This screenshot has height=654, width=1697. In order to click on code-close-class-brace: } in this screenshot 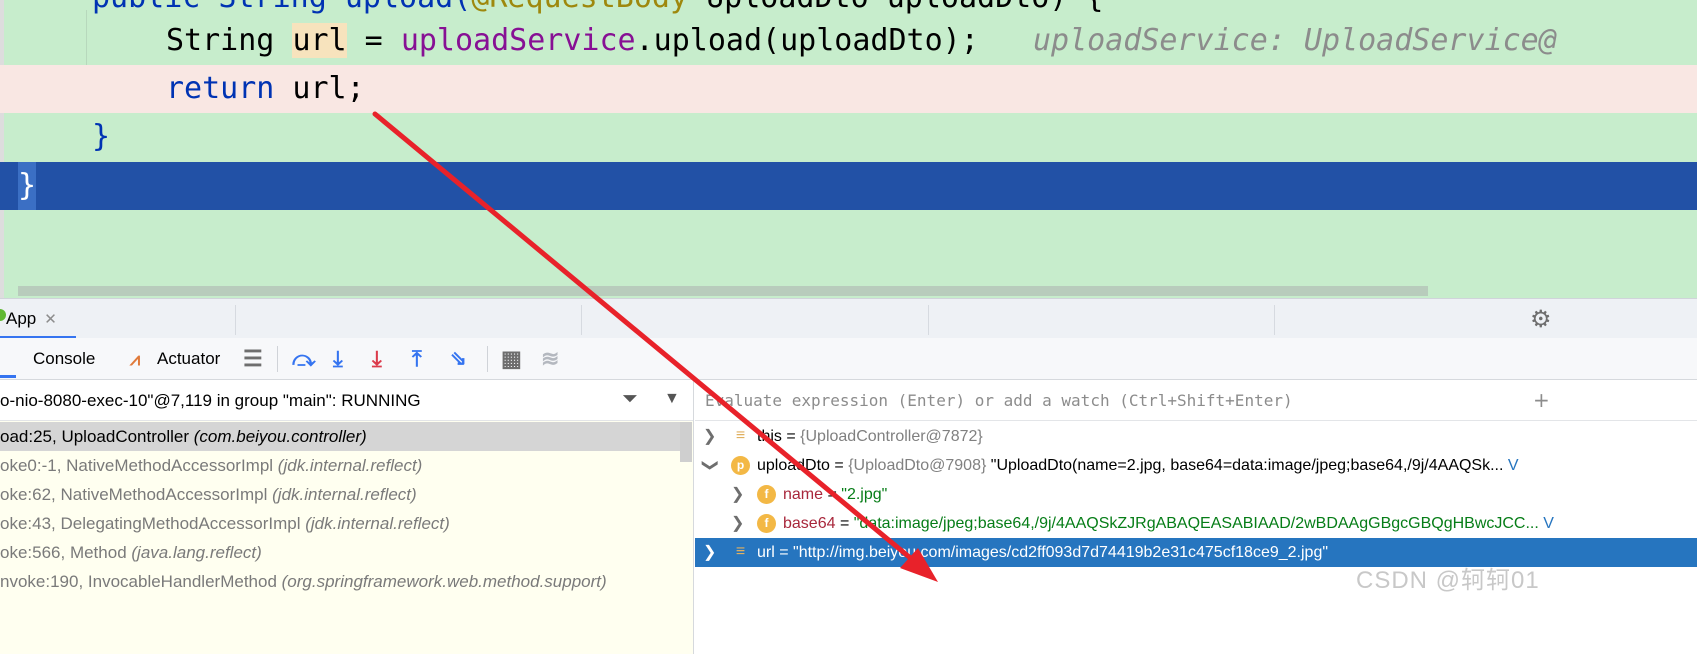, I will do `click(27, 186)`.